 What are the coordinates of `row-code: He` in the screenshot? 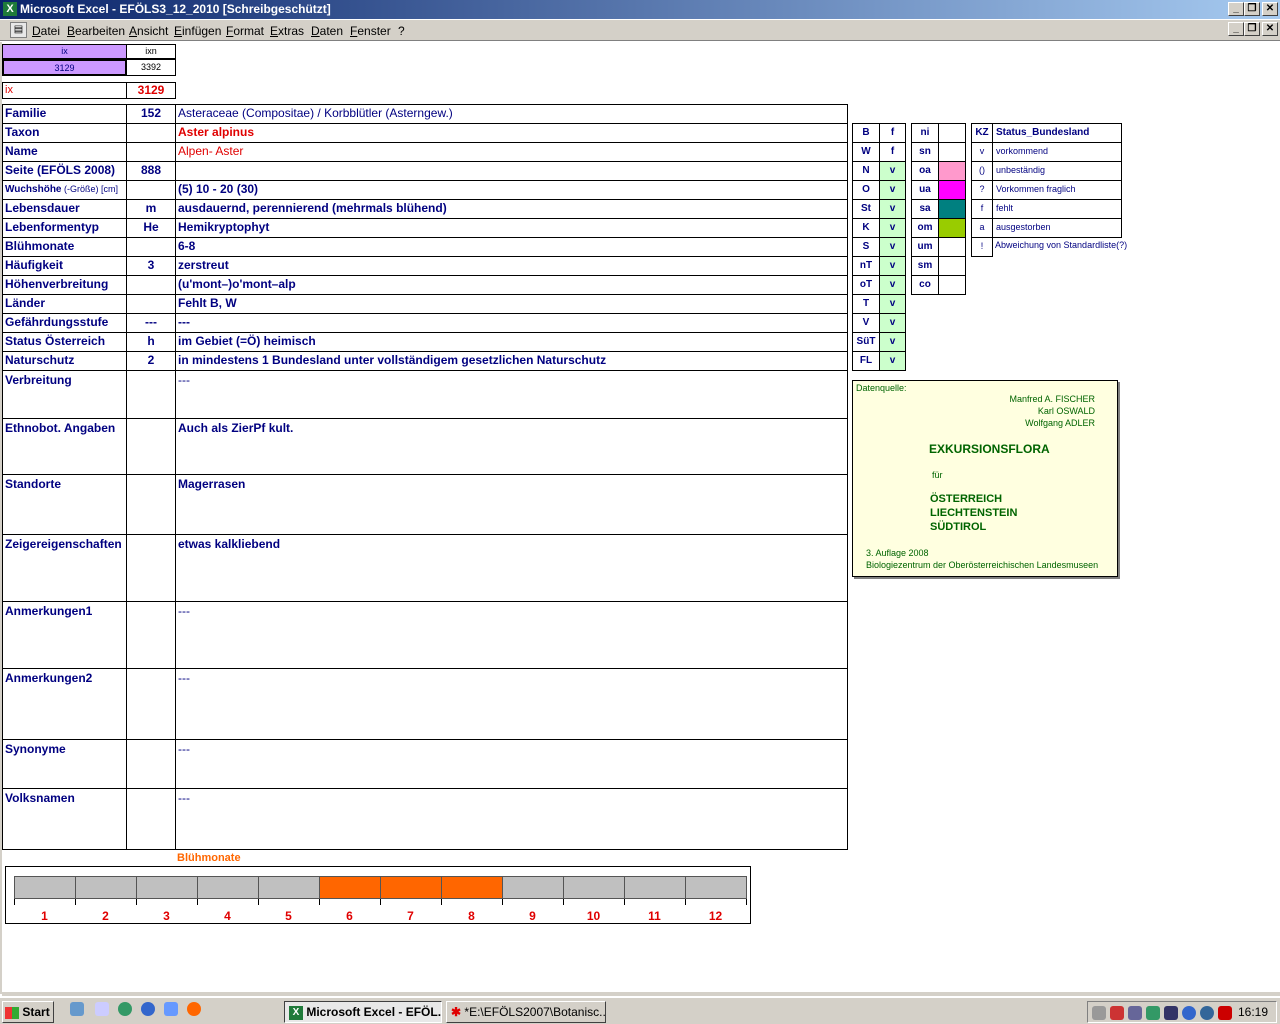 It's located at (151, 228).